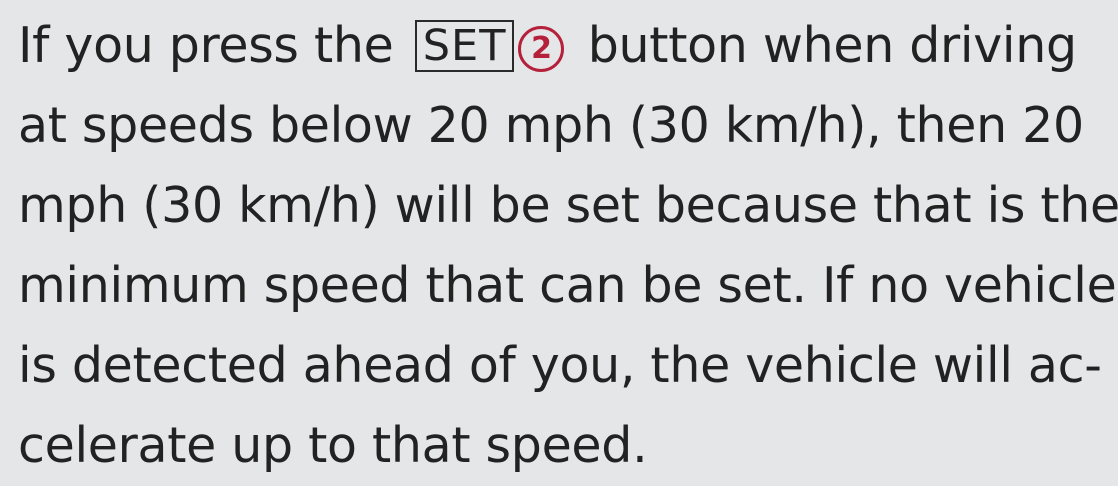 The height and width of the screenshot is (486, 1118). I want to click on callout-number-2: 2, so click(541, 49).